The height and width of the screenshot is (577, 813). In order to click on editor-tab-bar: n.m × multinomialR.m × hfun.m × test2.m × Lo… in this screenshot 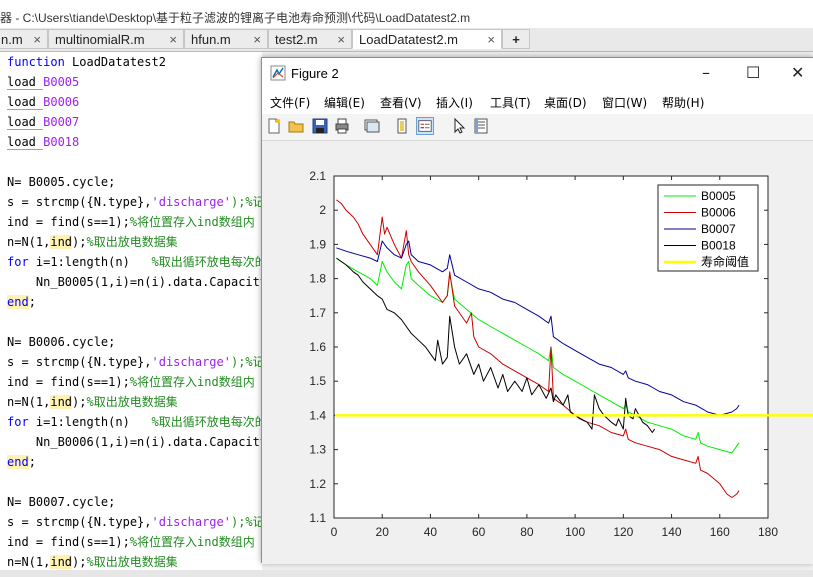, I will do `click(406, 40)`.